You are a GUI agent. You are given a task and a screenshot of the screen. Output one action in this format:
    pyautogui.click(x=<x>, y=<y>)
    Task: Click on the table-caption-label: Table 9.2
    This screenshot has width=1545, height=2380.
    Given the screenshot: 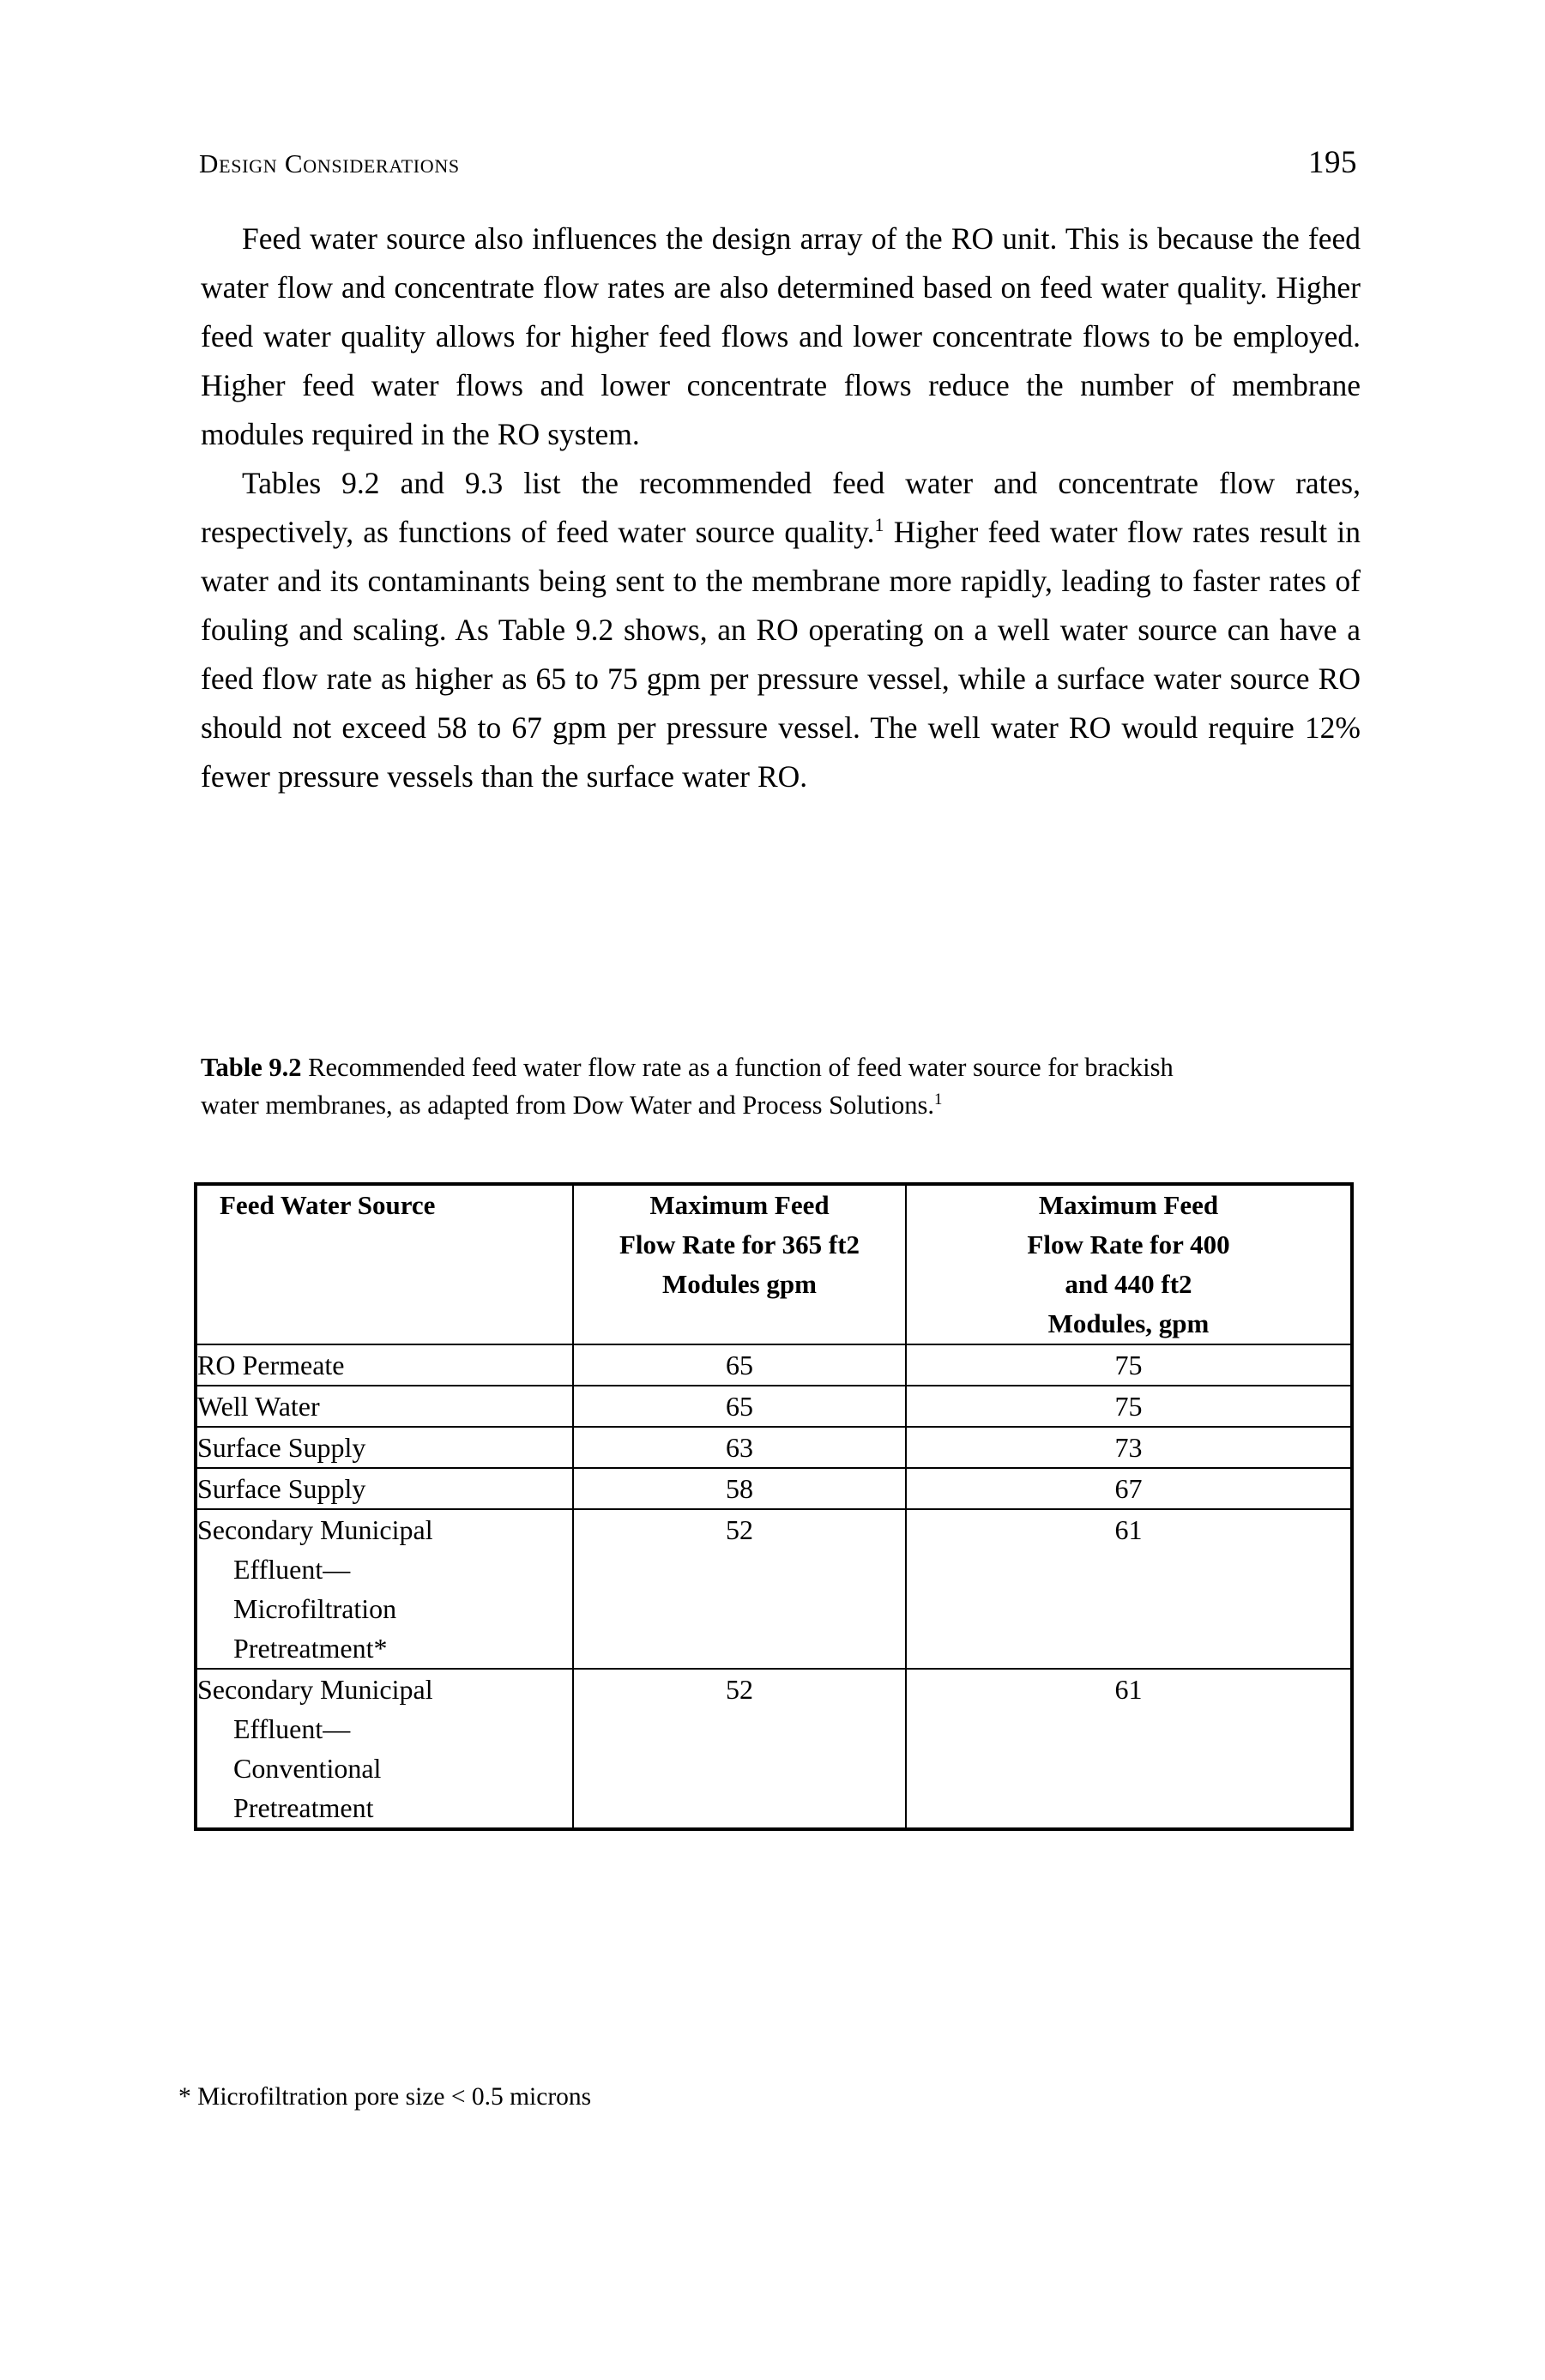 What is the action you would take?
    pyautogui.click(x=252, y=1067)
    